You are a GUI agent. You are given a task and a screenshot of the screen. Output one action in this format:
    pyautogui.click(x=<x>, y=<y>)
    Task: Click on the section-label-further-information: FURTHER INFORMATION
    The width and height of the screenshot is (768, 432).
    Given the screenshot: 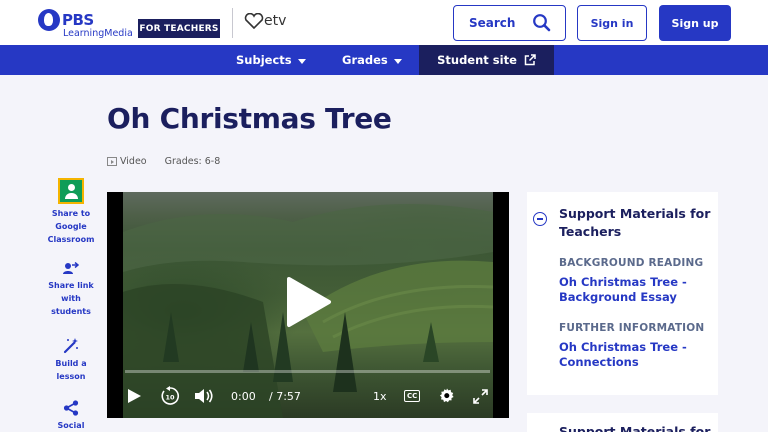 What is the action you would take?
    pyautogui.click(x=632, y=328)
    